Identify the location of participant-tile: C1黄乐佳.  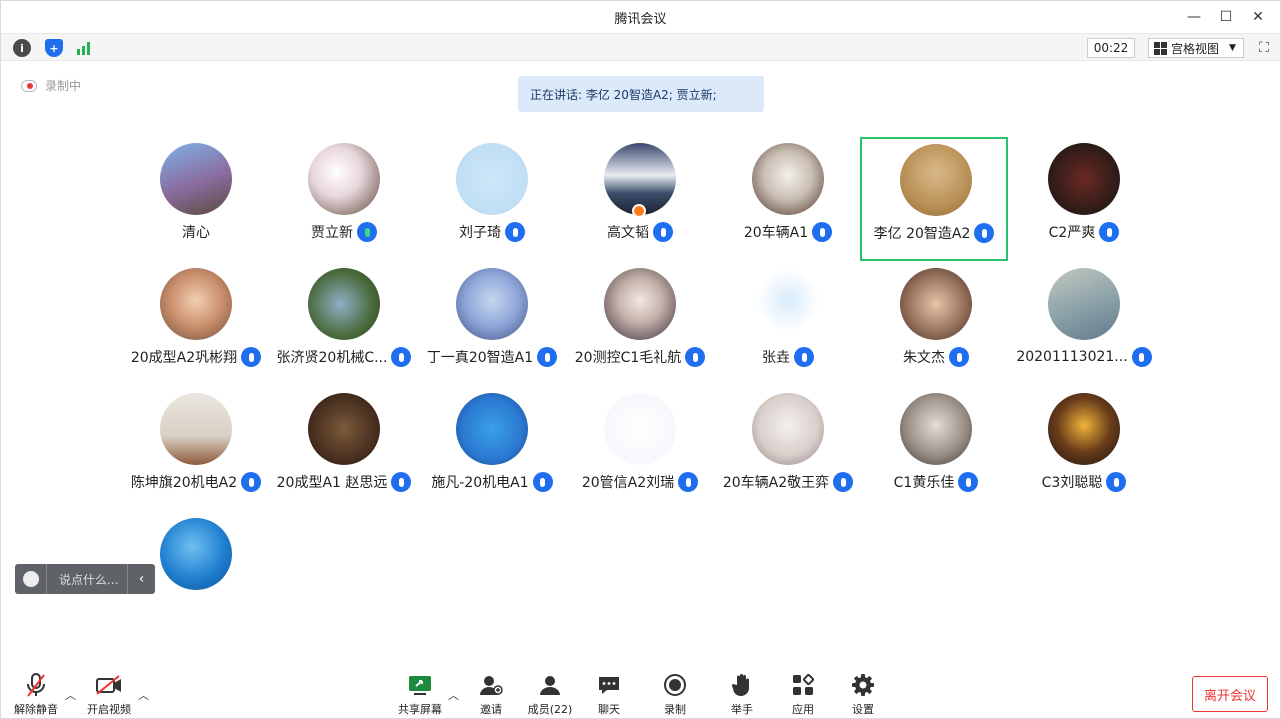
(936, 450).